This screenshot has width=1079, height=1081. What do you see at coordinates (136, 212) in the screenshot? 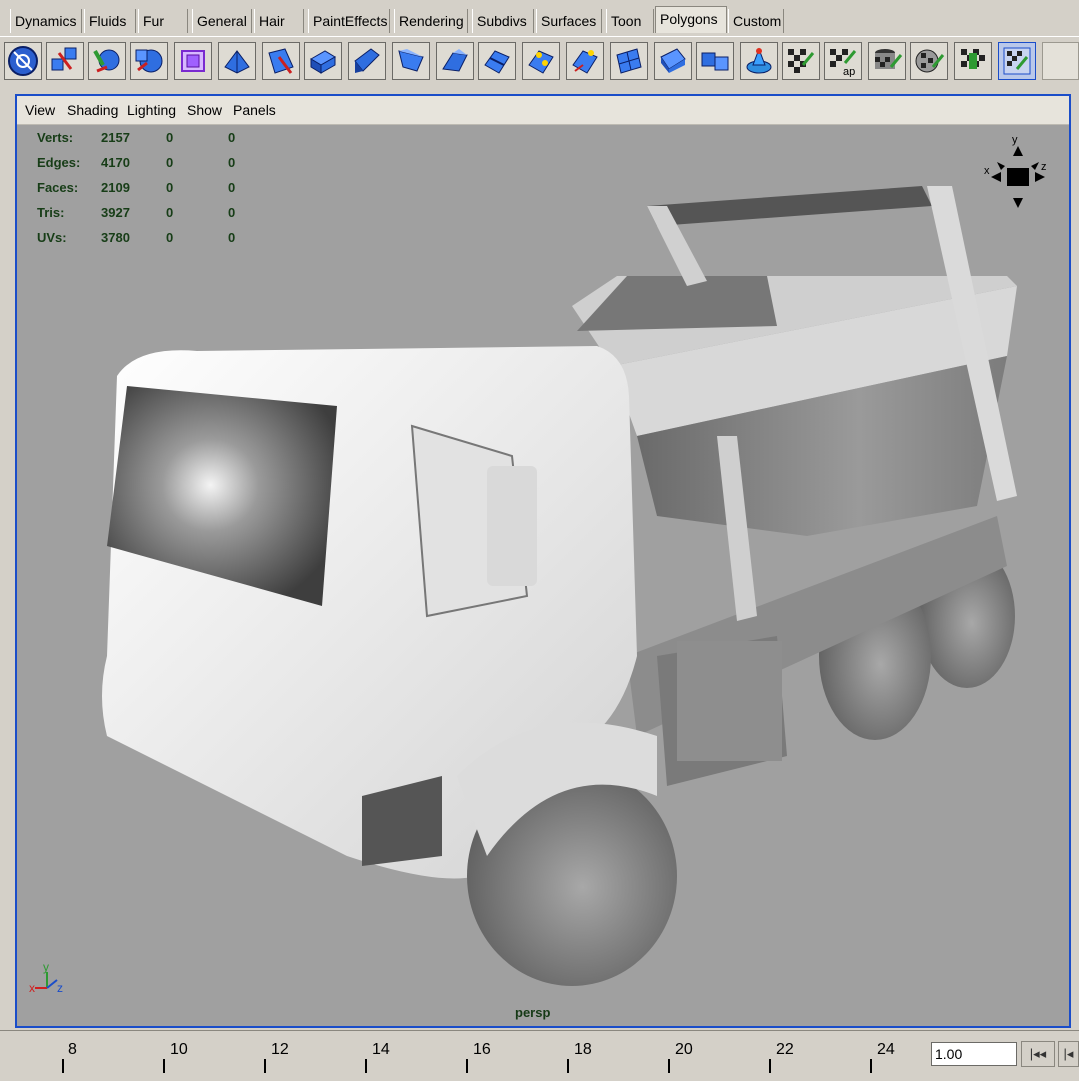
I see `stat-row-tris: Tris: 3927 0 0` at bounding box center [136, 212].